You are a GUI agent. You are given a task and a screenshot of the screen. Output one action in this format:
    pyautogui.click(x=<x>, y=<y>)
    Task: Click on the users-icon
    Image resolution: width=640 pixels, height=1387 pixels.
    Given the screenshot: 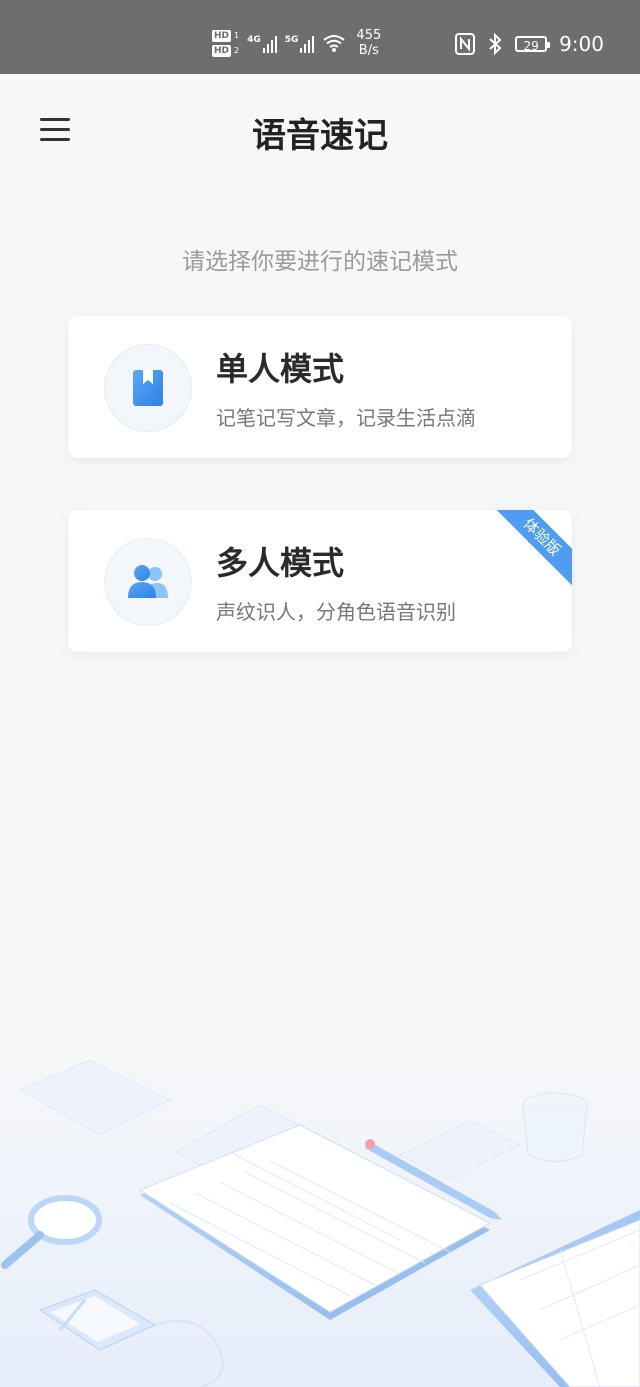 What is the action you would take?
    pyautogui.click(x=148, y=581)
    